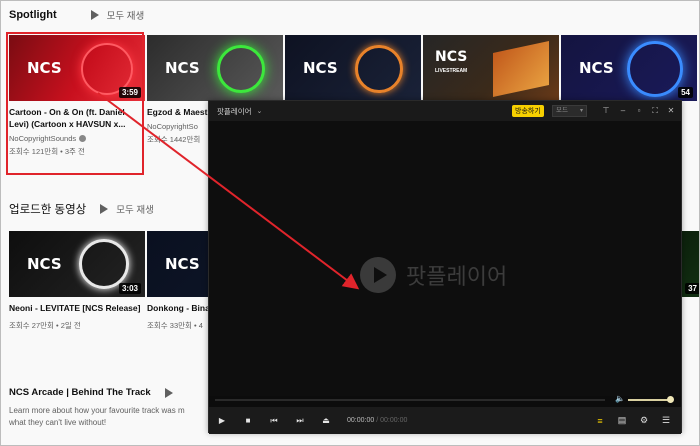 The image size is (700, 446). Describe the element at coordinates (326, 420) in the screenshot. I see `eject-icon: ⏏` at that location.